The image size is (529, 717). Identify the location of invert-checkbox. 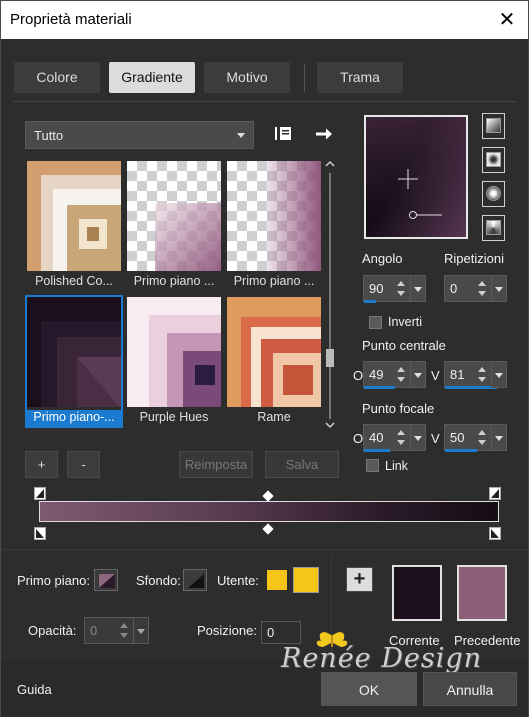
(375, 322).